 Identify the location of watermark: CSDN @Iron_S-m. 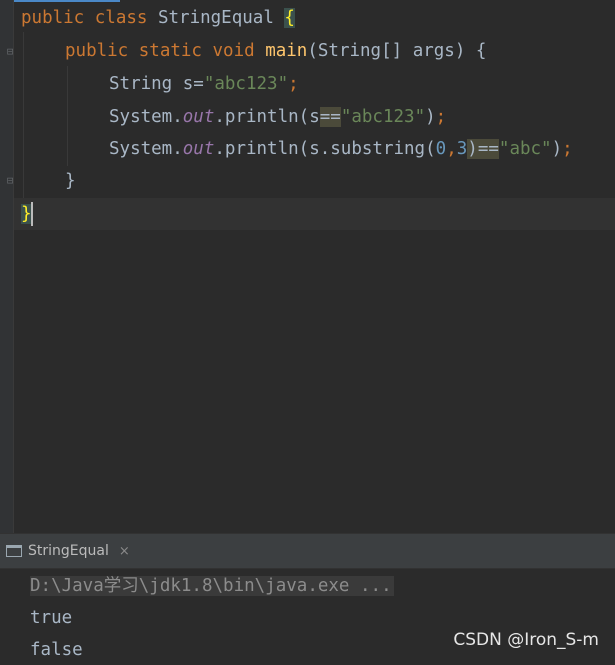
(526, 640).